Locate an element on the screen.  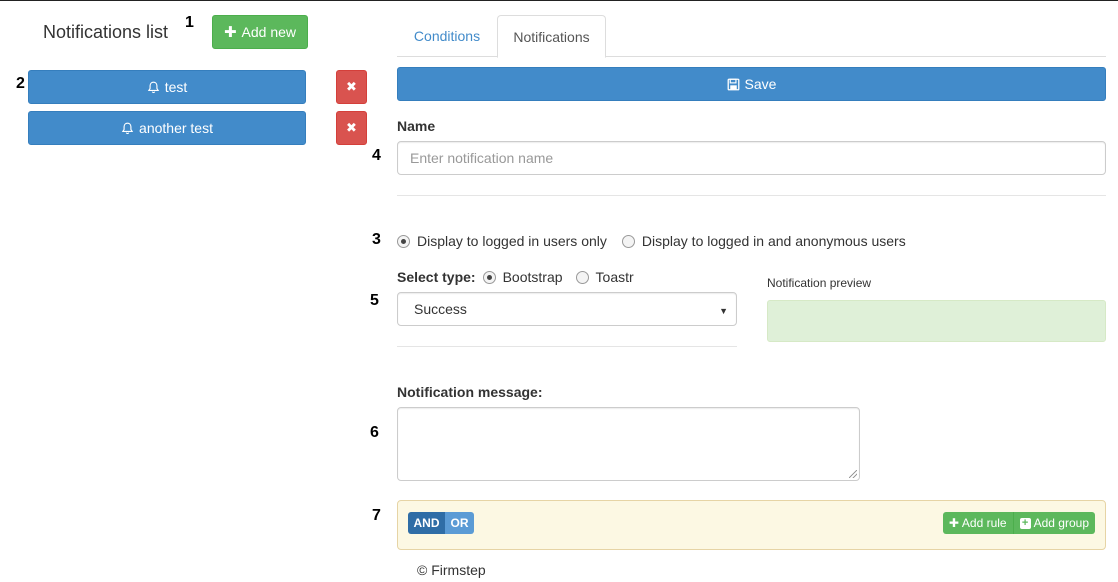
style-select: Success ▼ is located at coordinates (567, 309).